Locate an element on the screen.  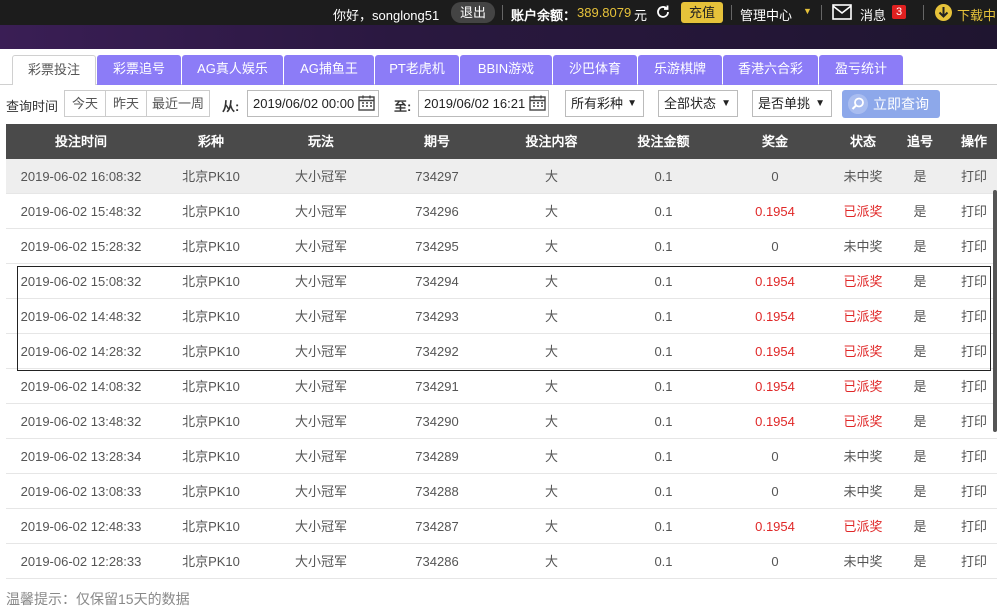
message-count-badge: 3 is located at coordinates (899, 12).